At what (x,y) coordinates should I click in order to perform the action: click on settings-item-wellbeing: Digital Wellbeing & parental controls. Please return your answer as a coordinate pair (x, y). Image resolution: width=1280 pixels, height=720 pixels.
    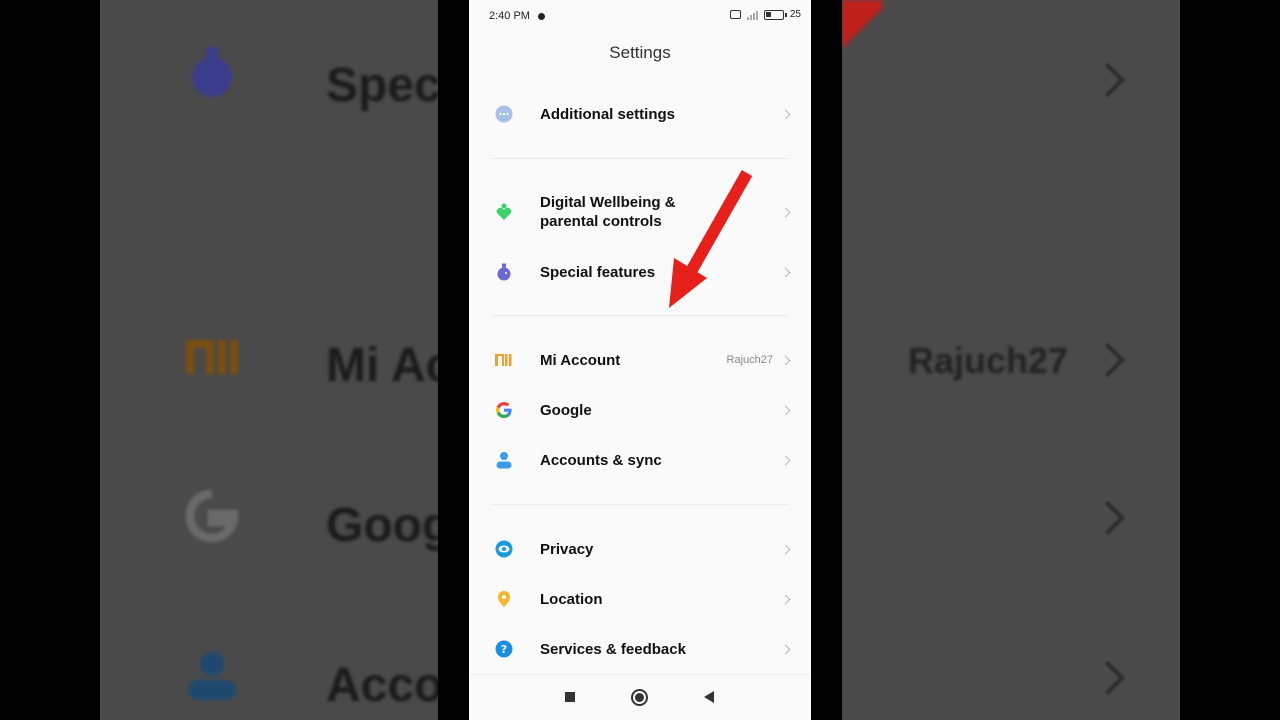
    Looking at the image, I should click on (640, 212).